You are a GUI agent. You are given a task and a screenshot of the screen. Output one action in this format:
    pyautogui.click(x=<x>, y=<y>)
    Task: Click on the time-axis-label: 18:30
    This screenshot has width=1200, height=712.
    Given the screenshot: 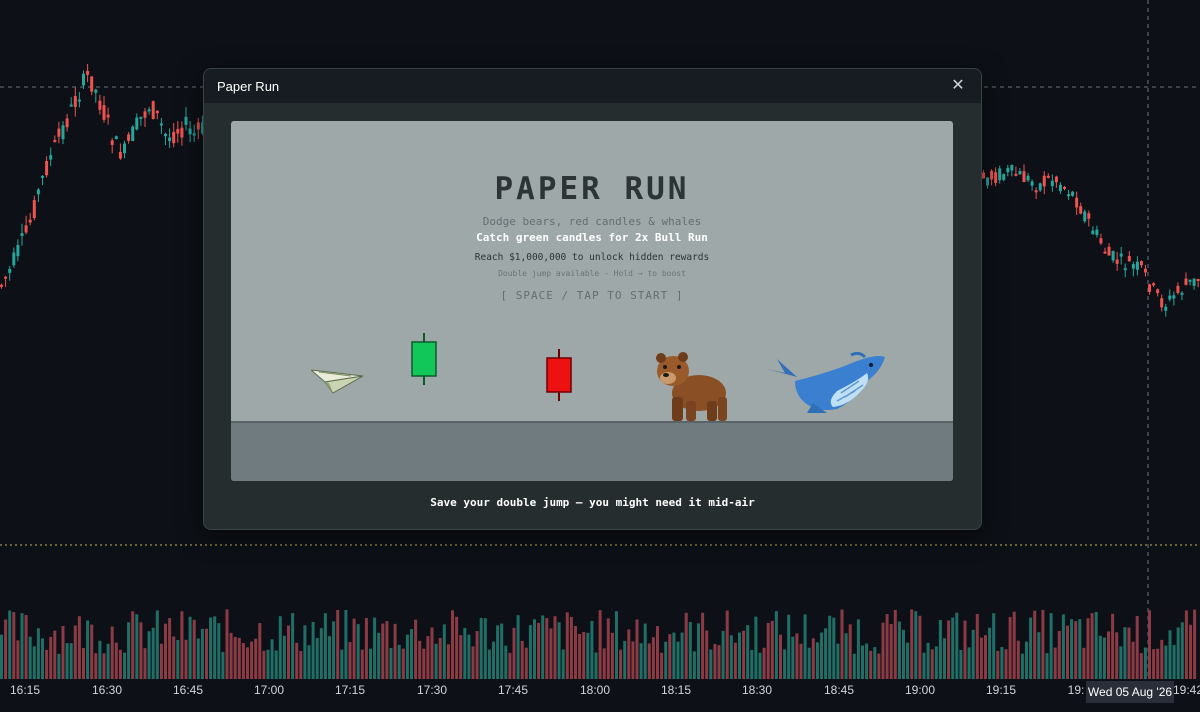 What is the action you would take?
    pyautogui.click(x=757, y=690)
    